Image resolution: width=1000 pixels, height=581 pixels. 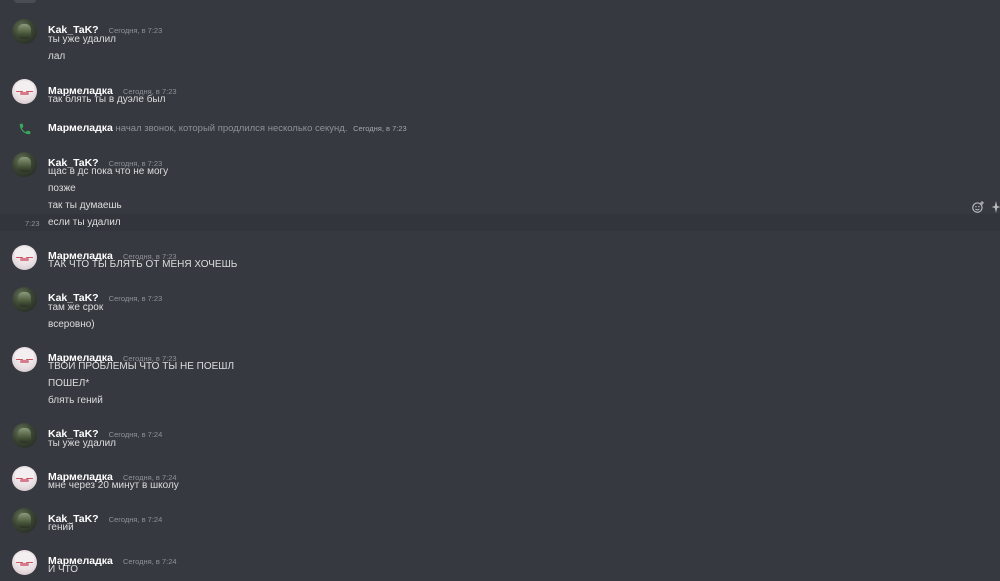 I want to click on message-text: там же срок, so click(x=76, y=307).